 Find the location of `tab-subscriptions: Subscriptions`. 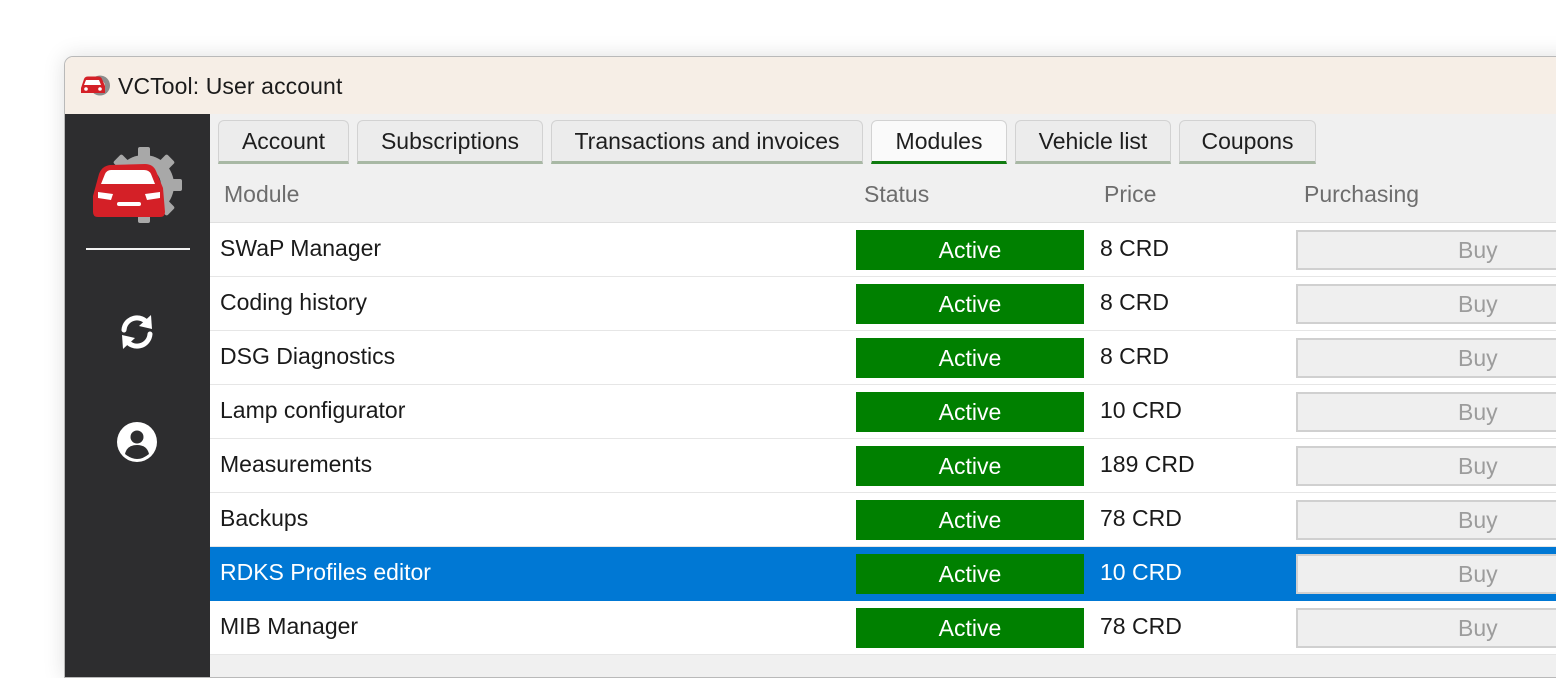

tab-subscriptions: Subscriptions is located at coordinates (450, 142).